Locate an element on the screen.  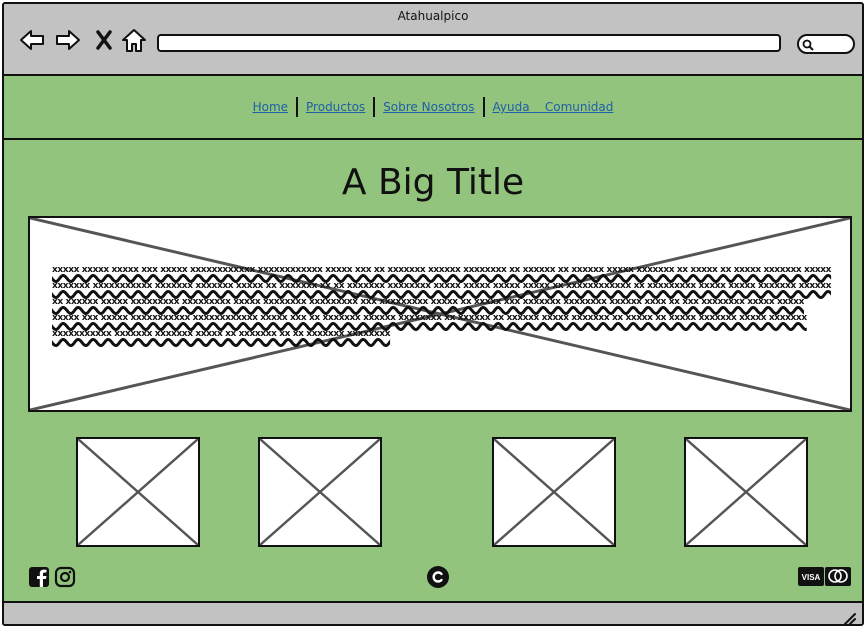
resize-grip-icon is located at coordinates (849, 619).